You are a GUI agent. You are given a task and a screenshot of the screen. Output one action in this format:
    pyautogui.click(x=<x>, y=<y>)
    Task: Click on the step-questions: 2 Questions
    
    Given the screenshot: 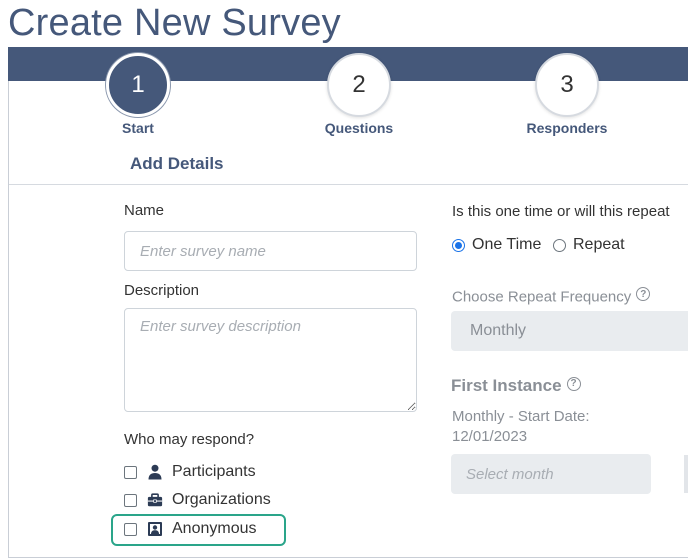 What is the action you would take?
    pyautogui.click(x=359, y=94)
    